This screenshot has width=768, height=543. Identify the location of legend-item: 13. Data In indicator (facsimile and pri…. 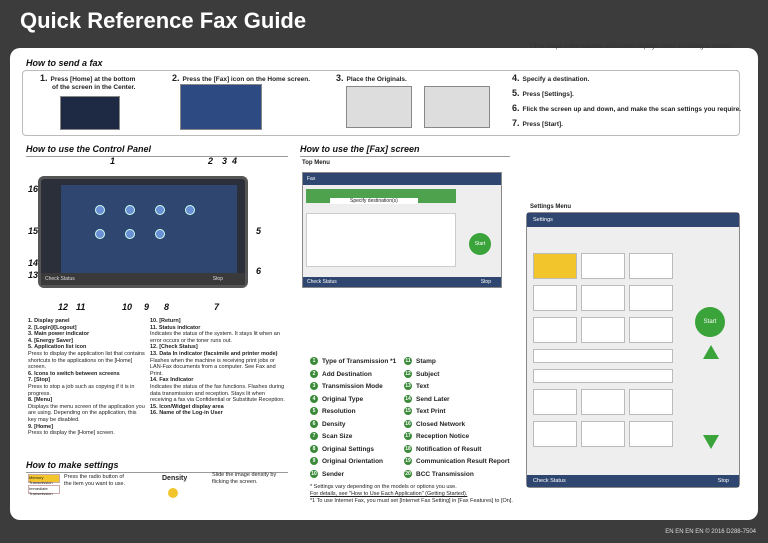
(214, 363).